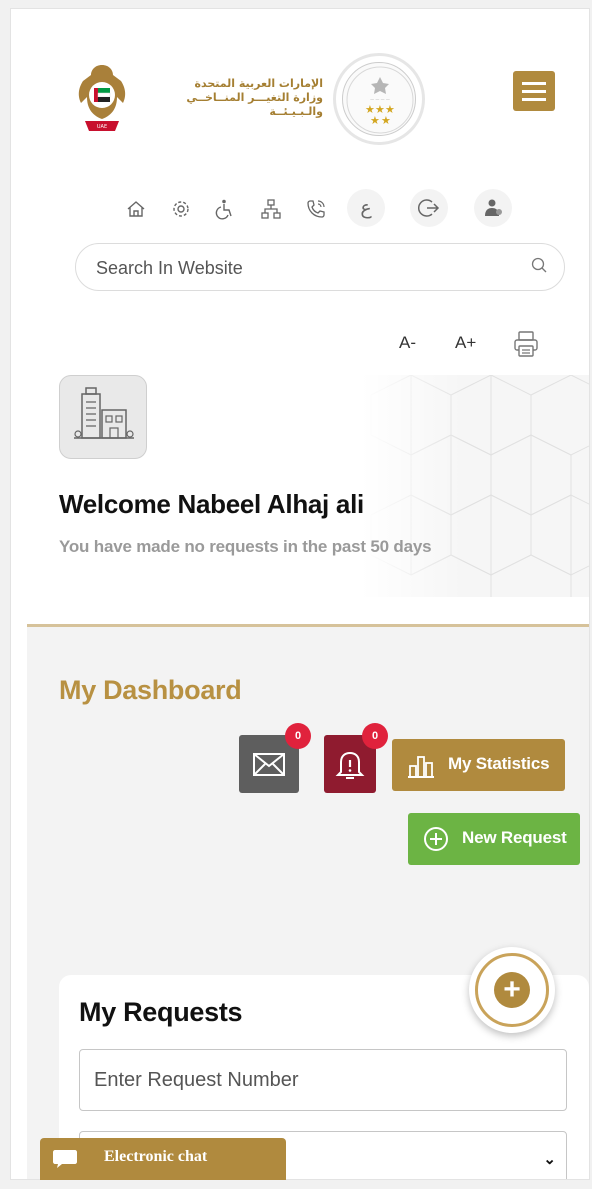 This screenshot has width=592, height=1189. What do you see at coordinates (323, 1080) in the screenshot?
I see `request-number-input` at bounding box center [323, 1080].